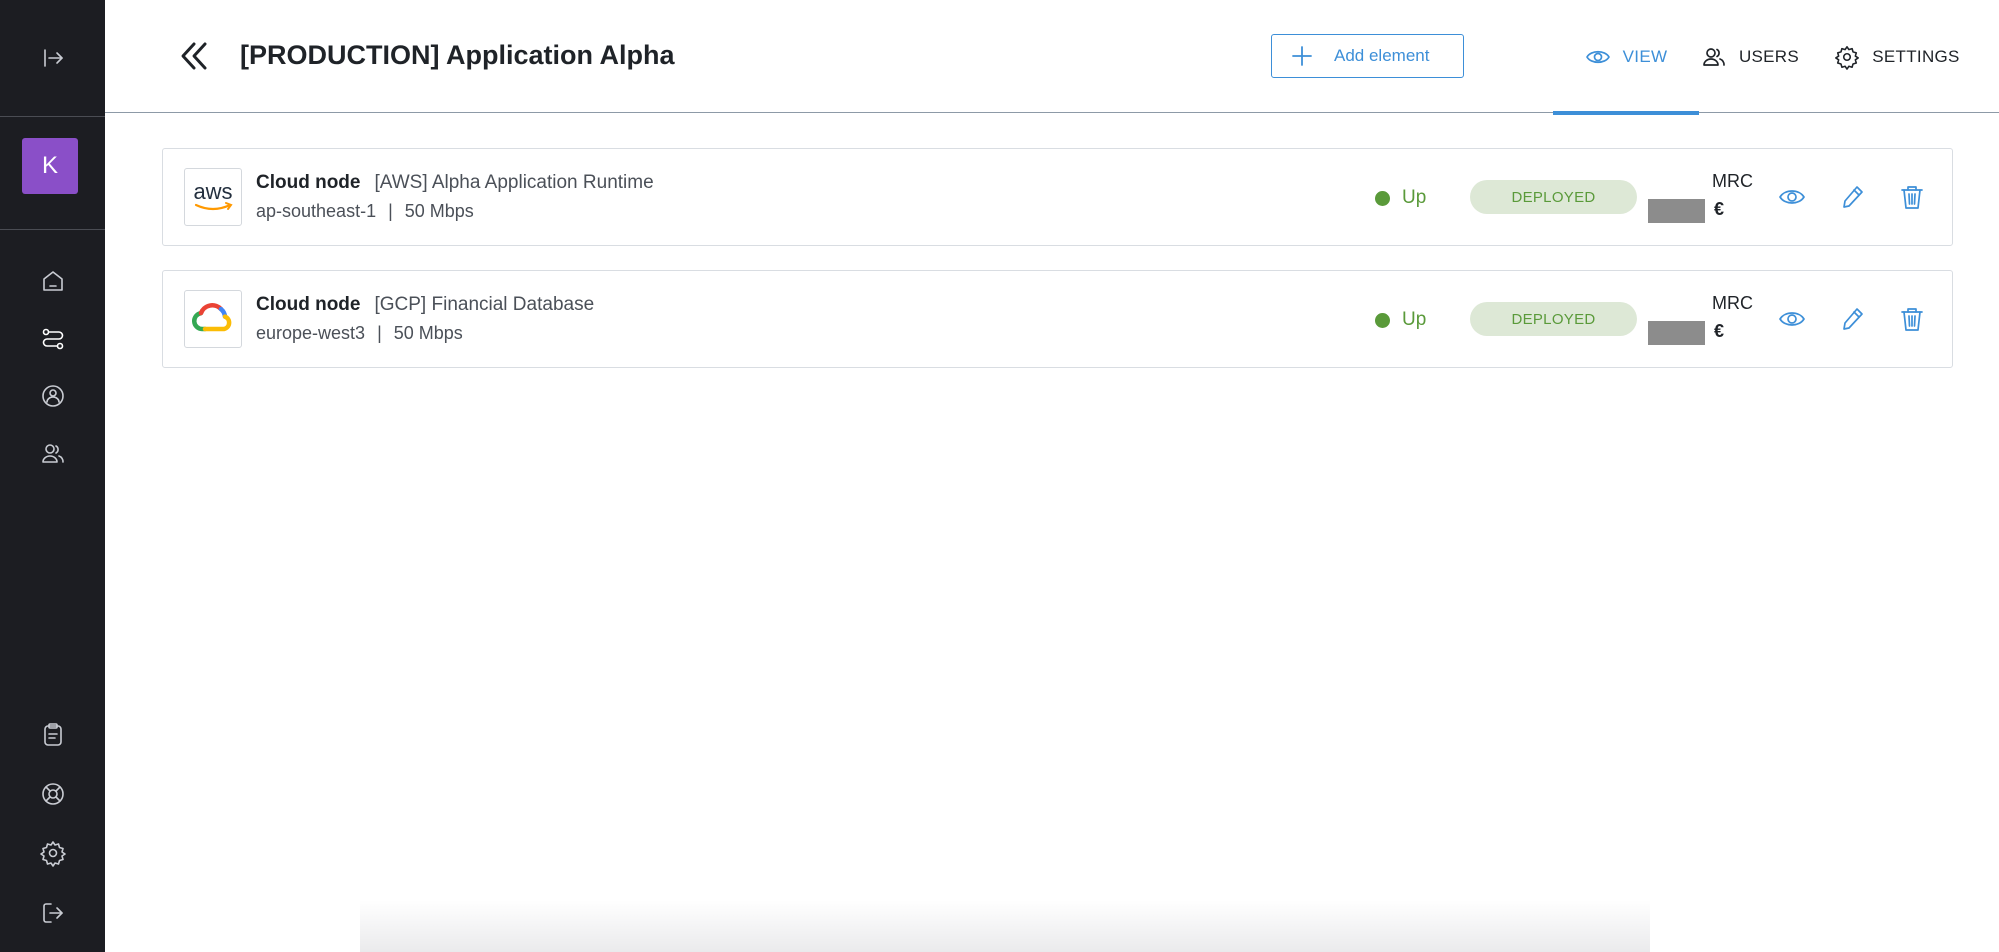  I want to click on node-name: [GCP] Financial Database, so click(484, 304).